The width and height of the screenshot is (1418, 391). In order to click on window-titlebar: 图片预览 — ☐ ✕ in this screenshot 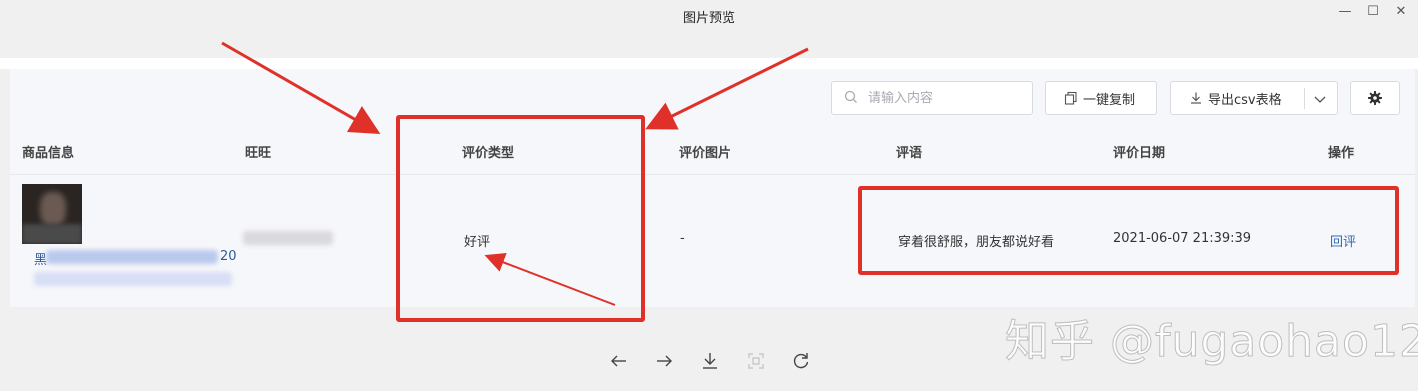, I will do `click(709, 16)`.